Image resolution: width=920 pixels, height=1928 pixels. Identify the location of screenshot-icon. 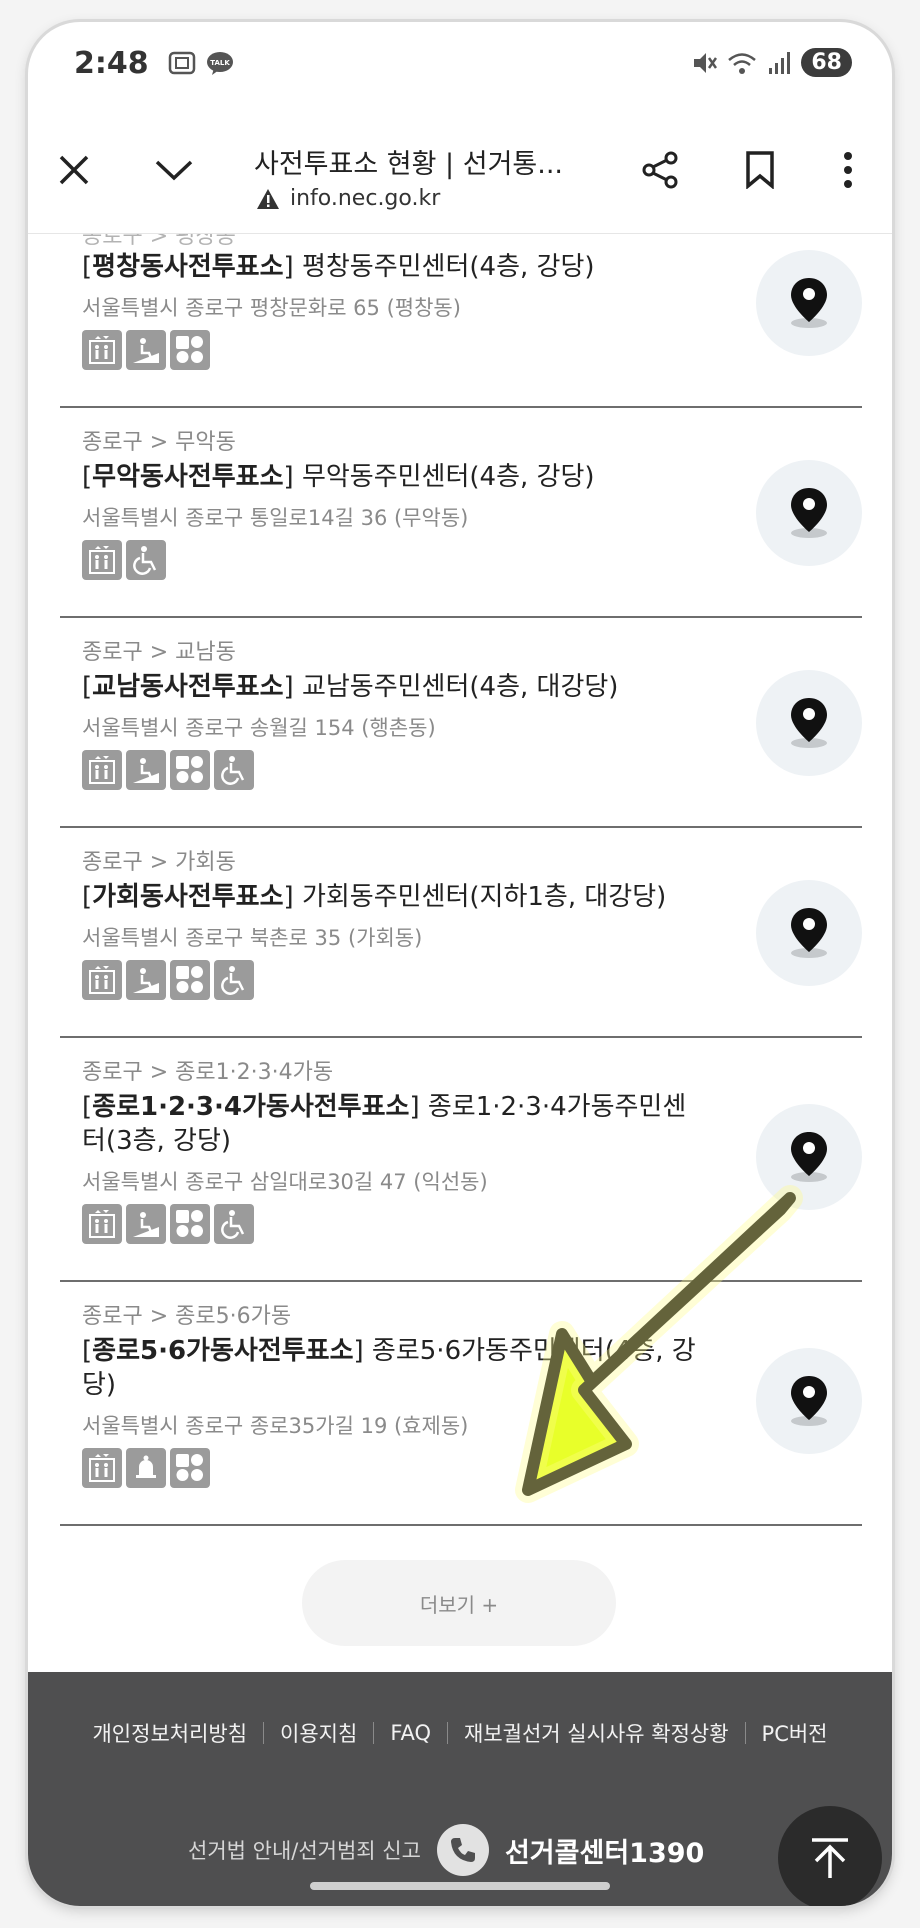
(182, 63).